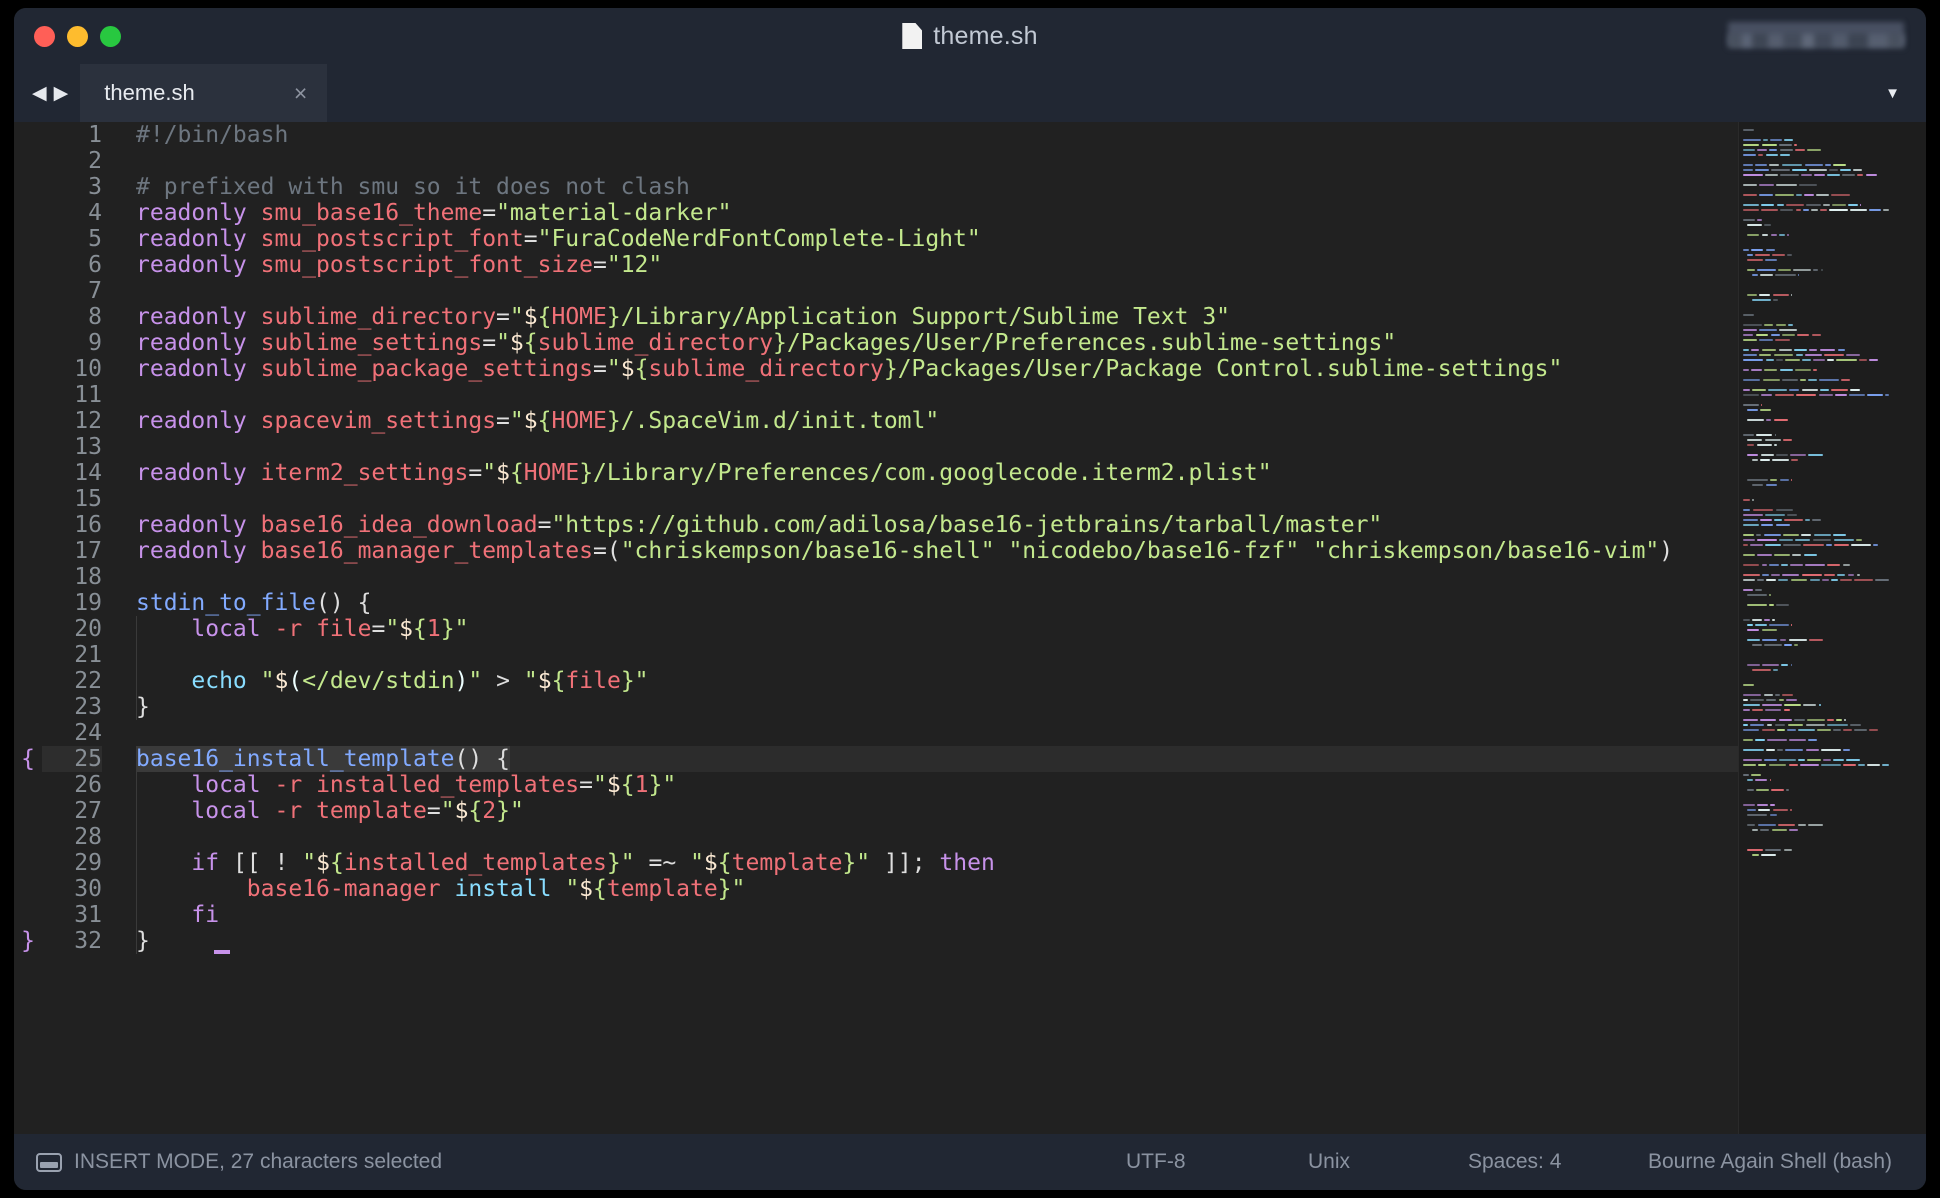 The height and width of the screenshot is (1198, 1940). What do you see at coordinates (61, 93) in the screenshot?
I see `tab-forward-arrow-icon: ▶` at bounding box center [61, 93].